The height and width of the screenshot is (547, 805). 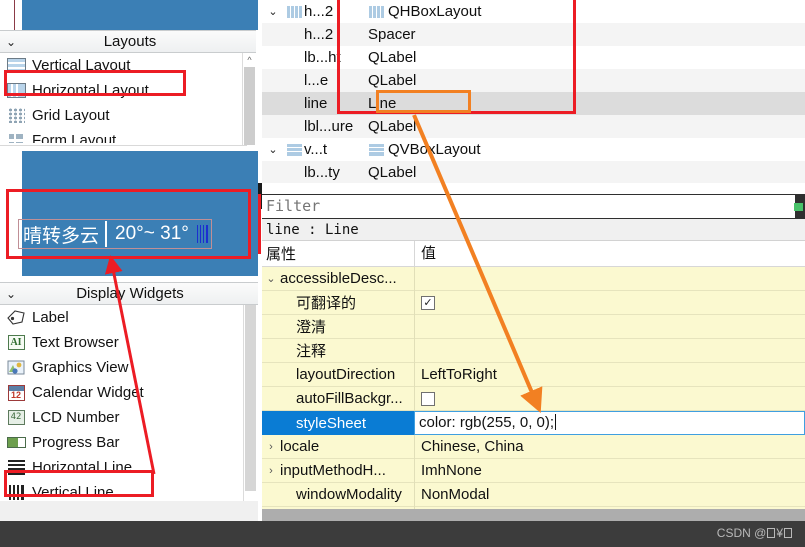 I want to click on bottom-bar: CSDN @ ¥, so click(x=402, y=534).